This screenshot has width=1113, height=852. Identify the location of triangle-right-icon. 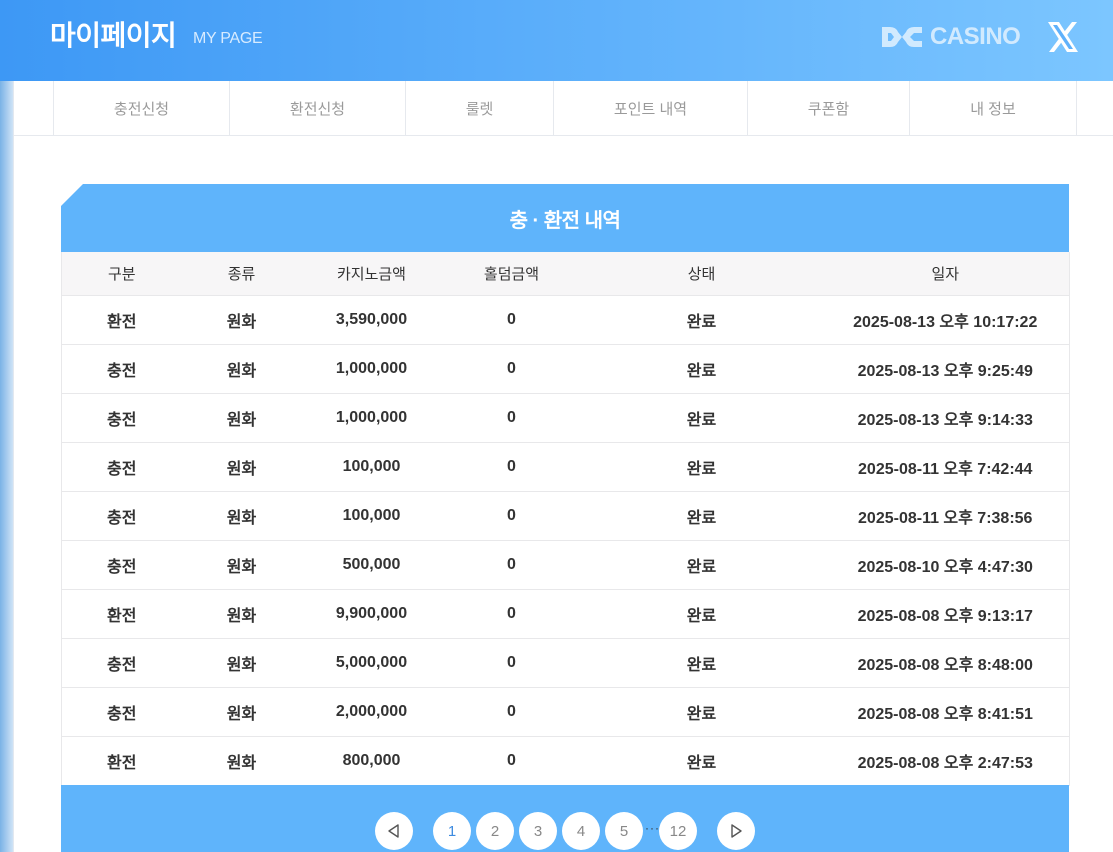
(736, 831).